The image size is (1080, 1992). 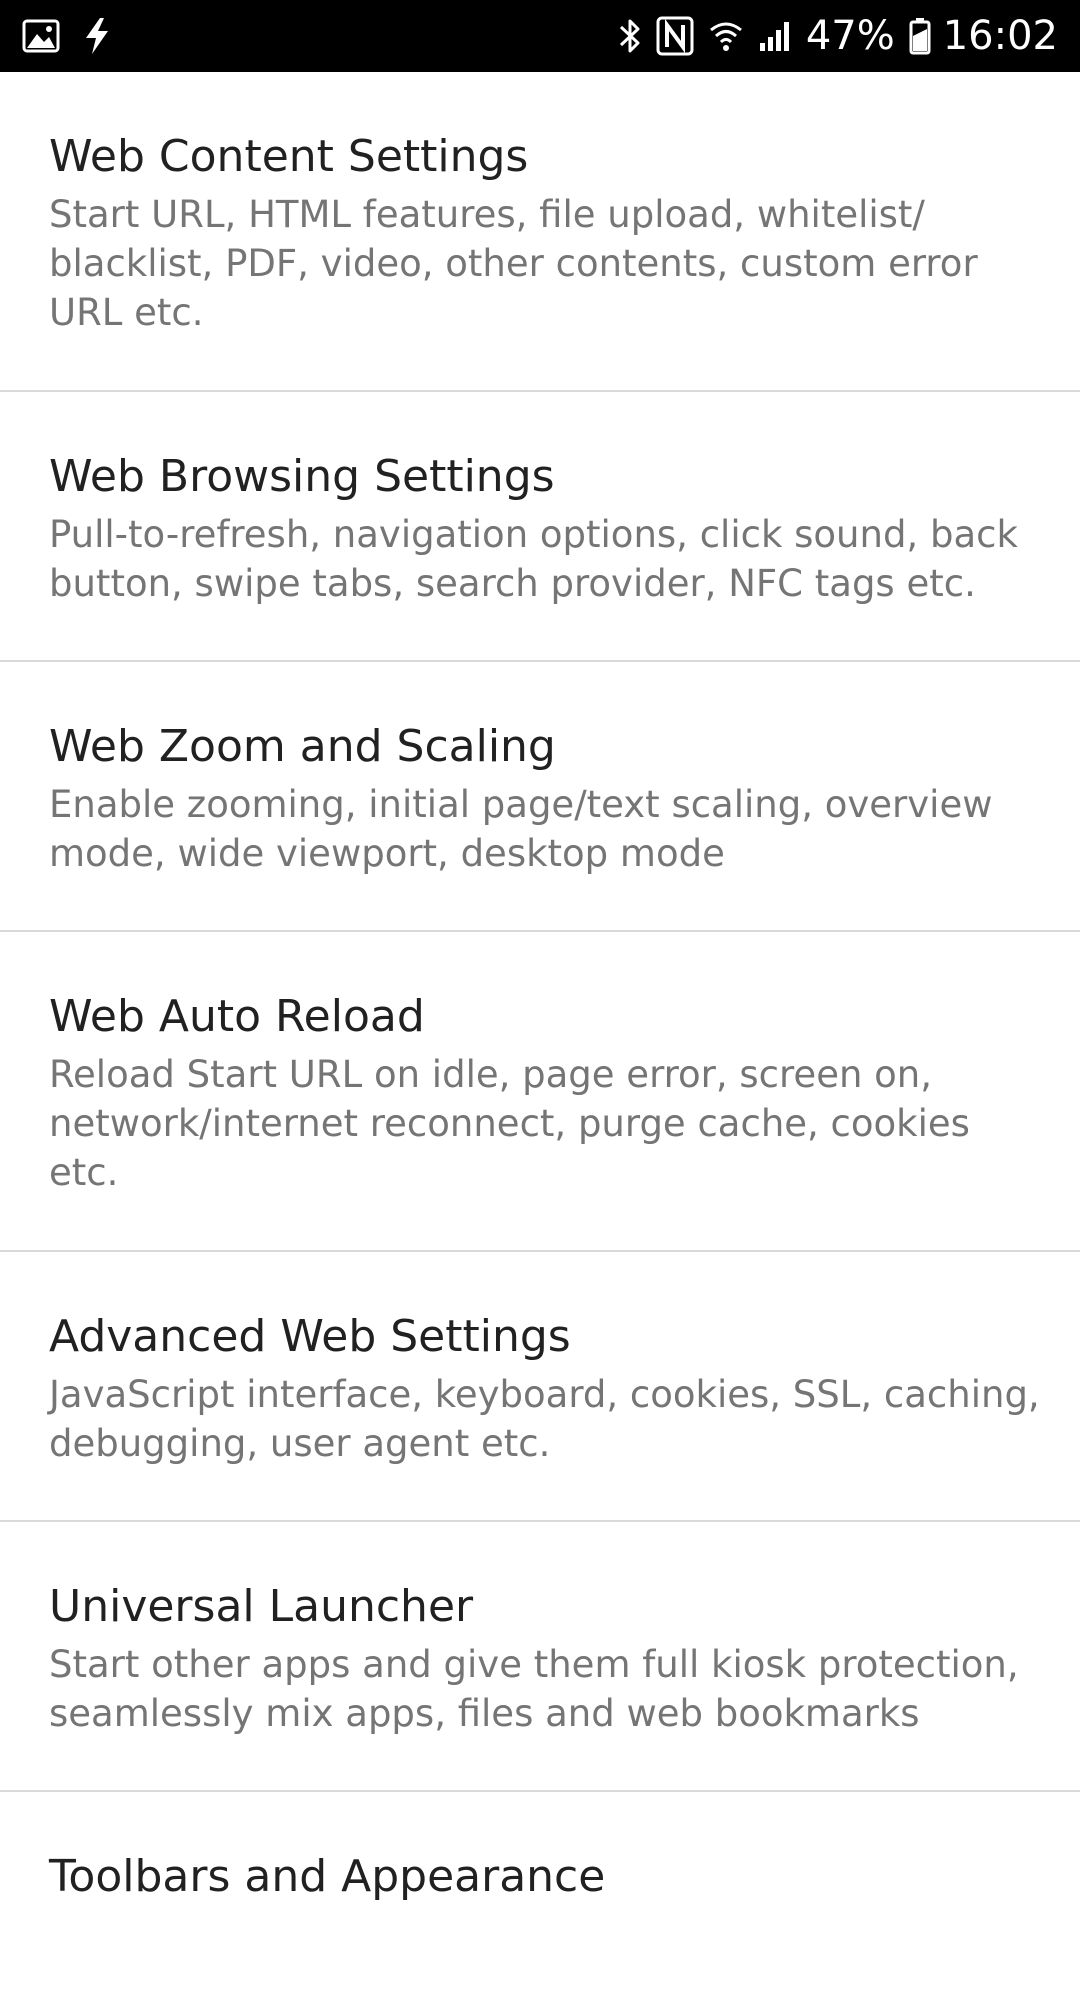 I want to click on settings-item-title: Web Browsing Settings, so click(x=302, y=476).